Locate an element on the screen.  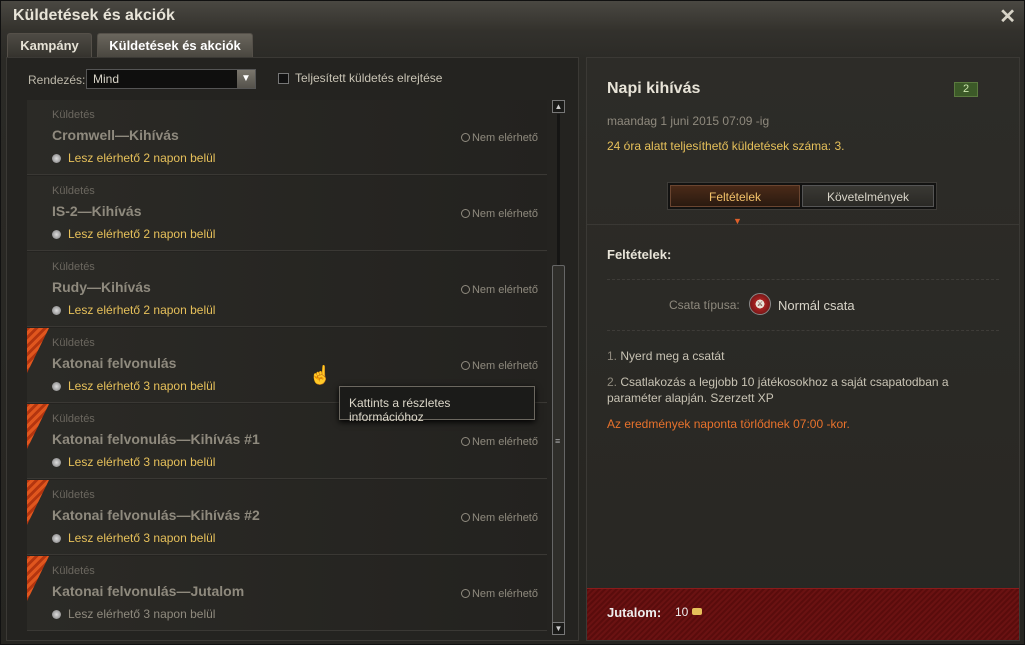
tab-requirements: Követelmények is located at coordinates (868, 196).